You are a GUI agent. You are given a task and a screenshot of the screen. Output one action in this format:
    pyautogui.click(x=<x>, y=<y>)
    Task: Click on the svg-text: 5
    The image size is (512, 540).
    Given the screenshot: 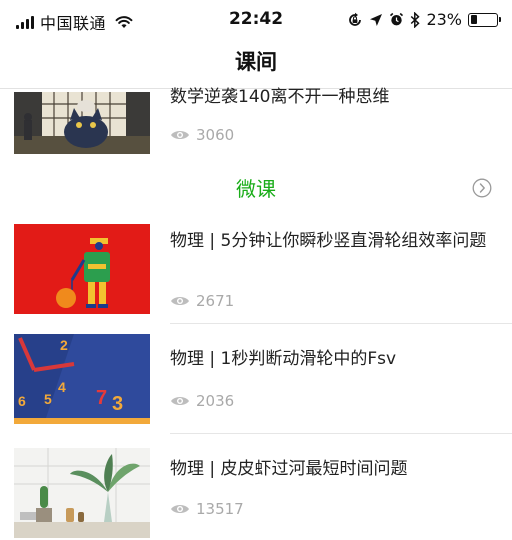 What is the action you would take?
    pyautogui.click(x=48, y=399)
    